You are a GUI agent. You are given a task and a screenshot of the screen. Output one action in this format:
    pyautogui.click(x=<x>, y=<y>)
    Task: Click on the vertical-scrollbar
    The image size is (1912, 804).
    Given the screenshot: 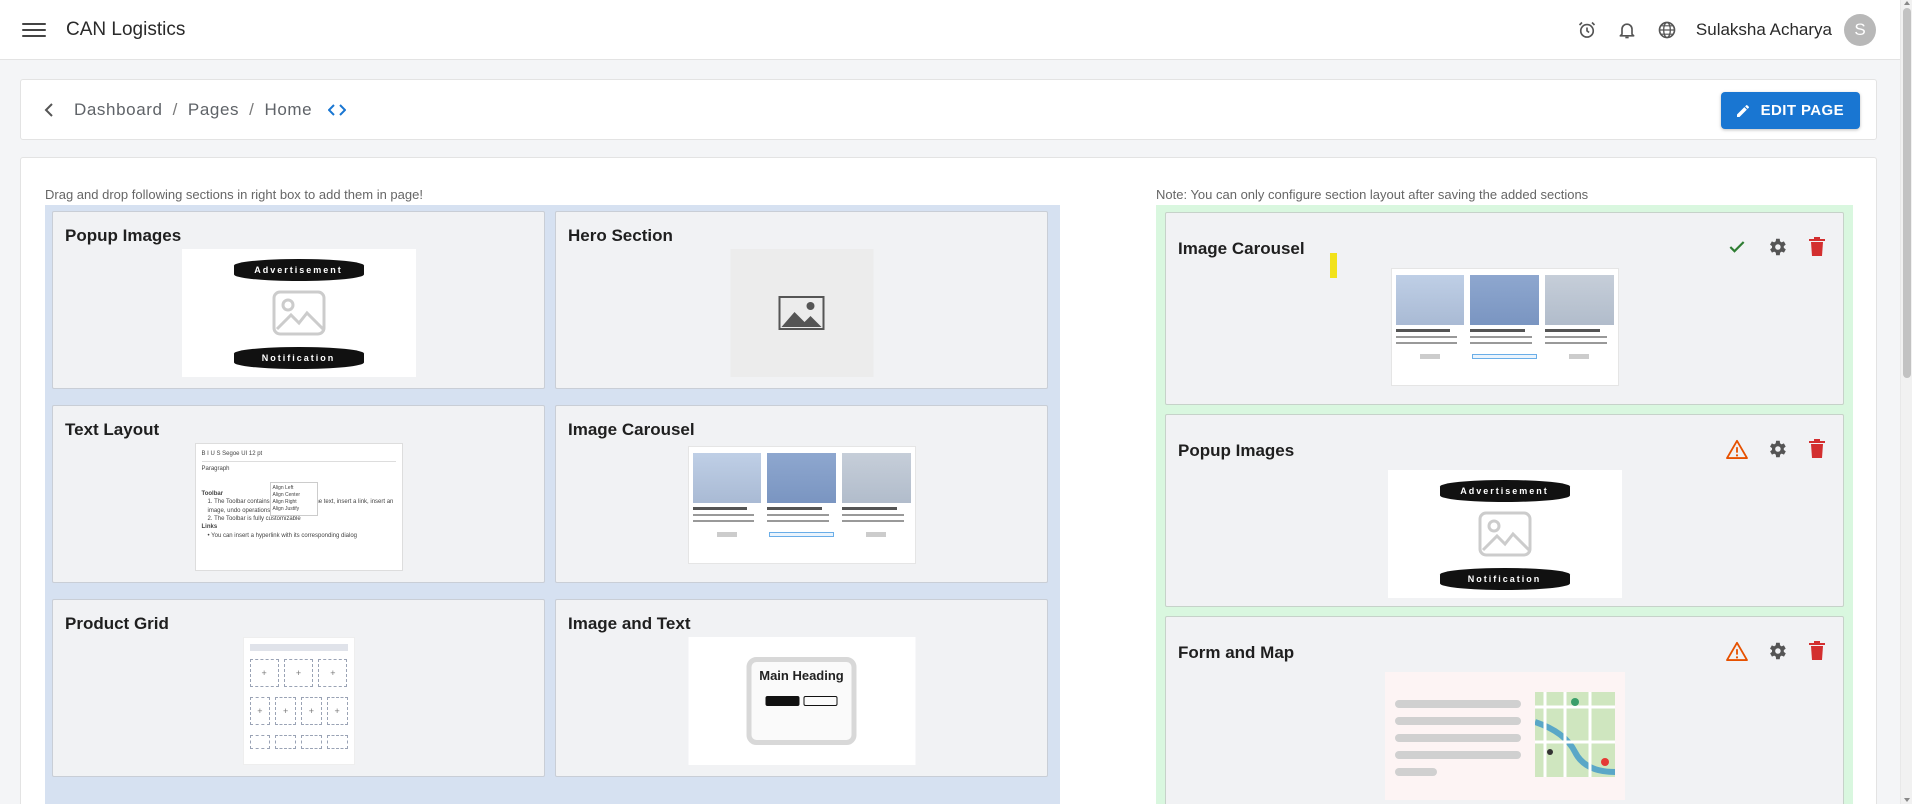 What is the action you would take?
    pyautogui.click(x=1906, y=402)
    